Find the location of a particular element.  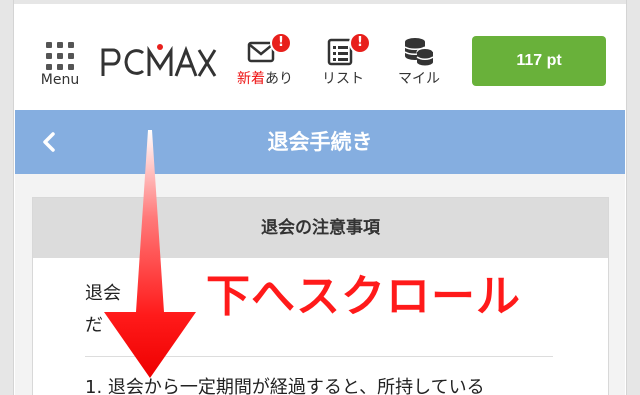

back-button is located at coordinates (50, 142).